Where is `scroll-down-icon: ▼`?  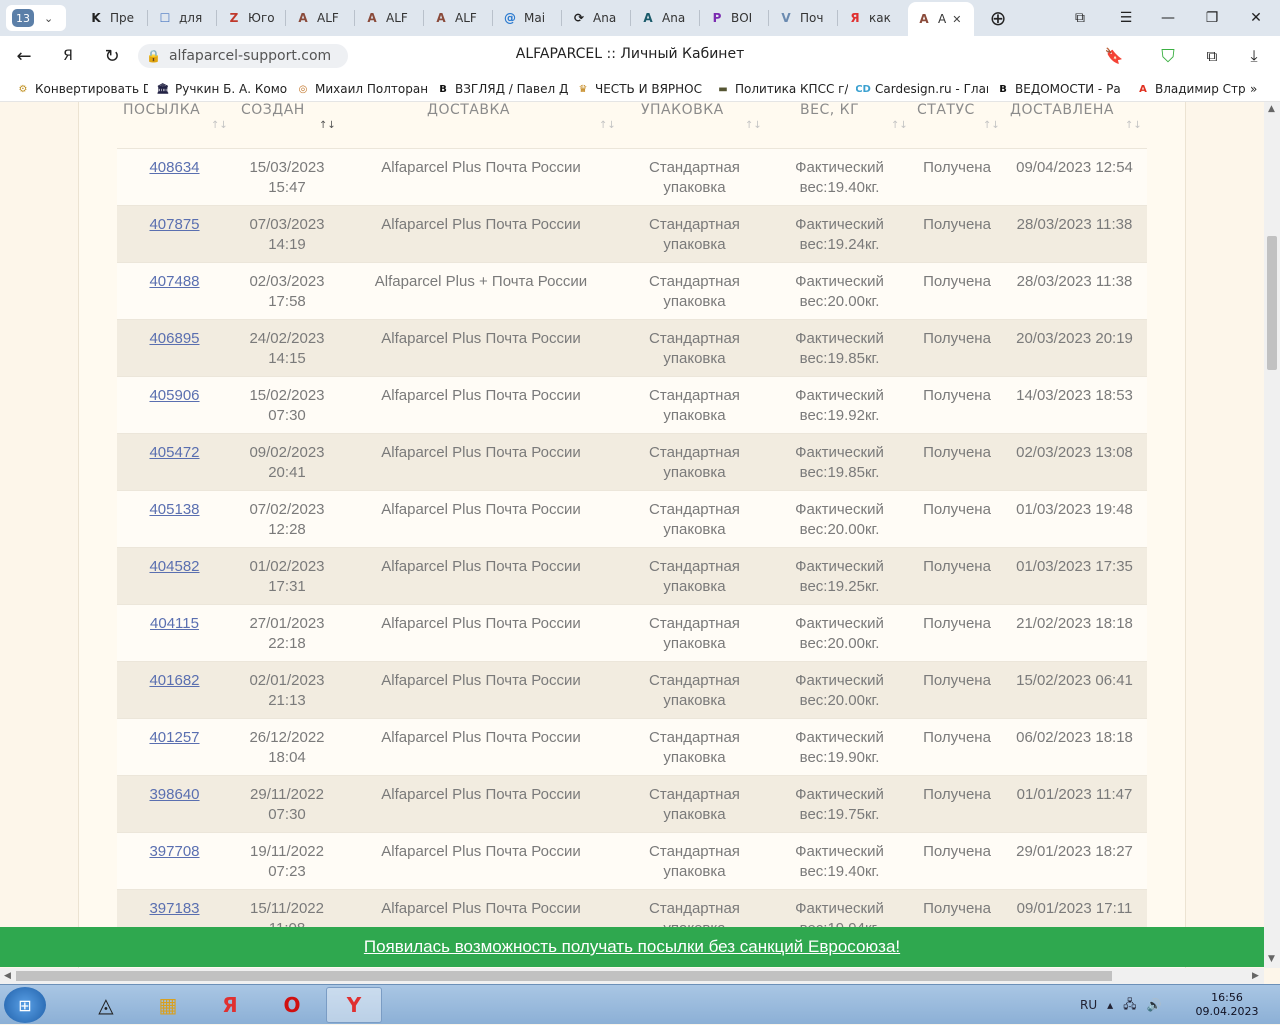
scroll-down-icon: ▼ is located at coordinates (1271, 959).